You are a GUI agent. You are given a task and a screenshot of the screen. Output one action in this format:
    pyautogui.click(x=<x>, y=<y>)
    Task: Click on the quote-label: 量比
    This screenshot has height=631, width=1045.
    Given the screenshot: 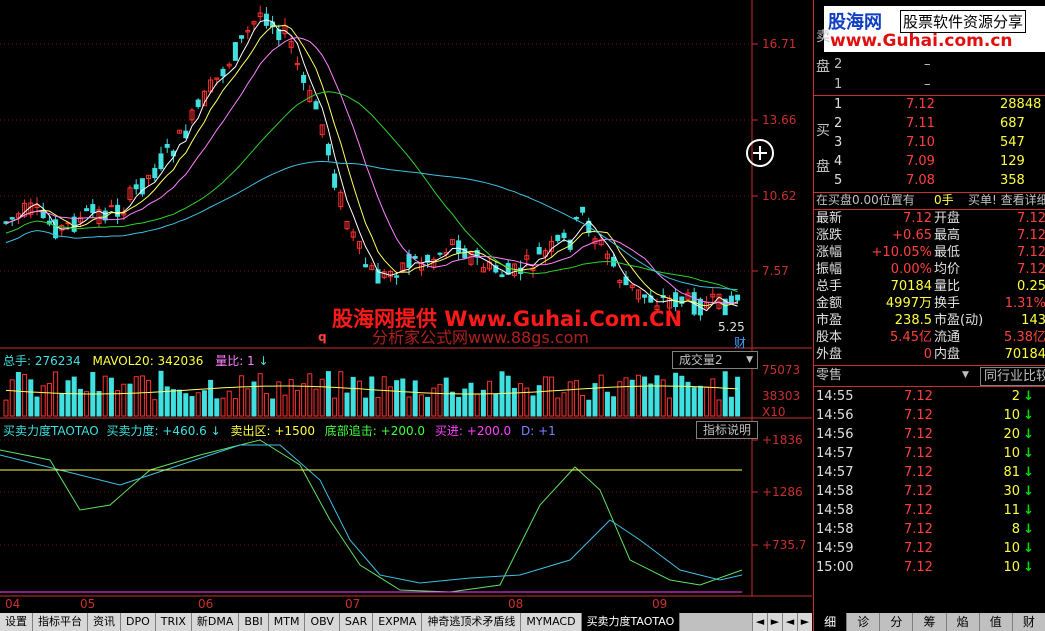 What is the action you would take?
    pyautogui.click(x=947, y=286)
    